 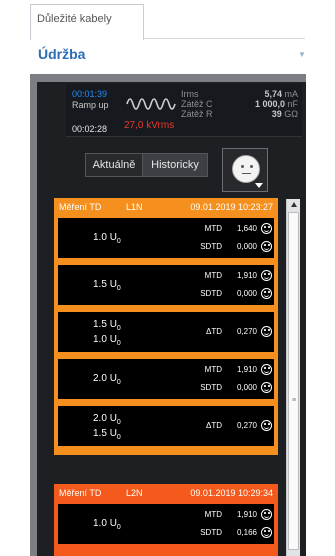 I want to click on voltage-readout: 27,0 kVrms, so click(x=149, y=125).